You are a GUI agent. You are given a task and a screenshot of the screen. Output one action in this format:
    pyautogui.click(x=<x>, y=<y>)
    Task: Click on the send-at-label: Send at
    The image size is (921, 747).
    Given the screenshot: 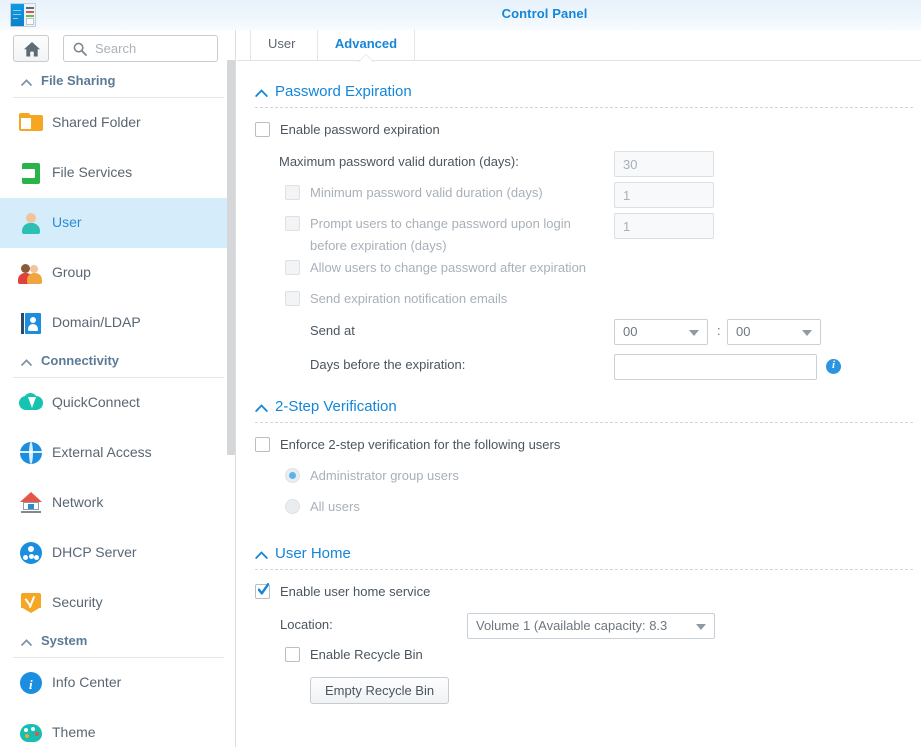 What is the action you would take?
    pyautogui.click(x=332, y=330)
    